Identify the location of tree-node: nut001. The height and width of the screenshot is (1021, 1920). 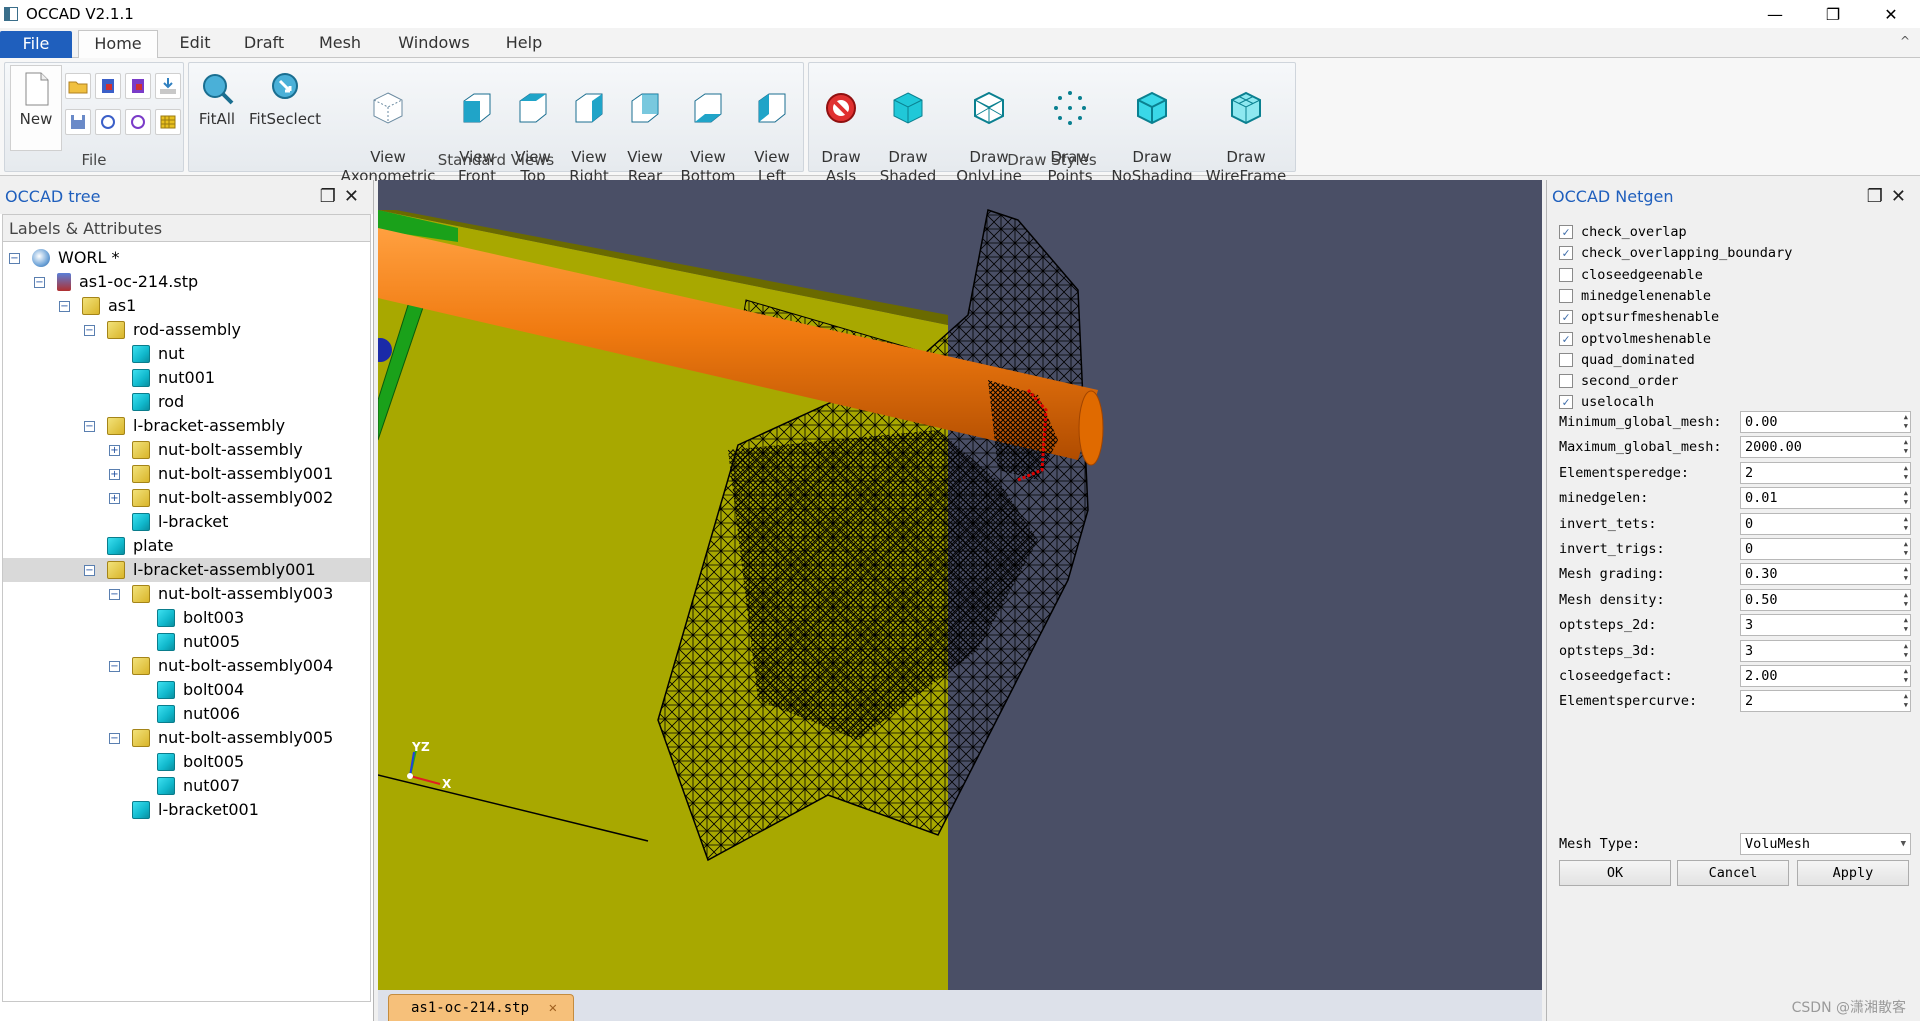
(162, 378).